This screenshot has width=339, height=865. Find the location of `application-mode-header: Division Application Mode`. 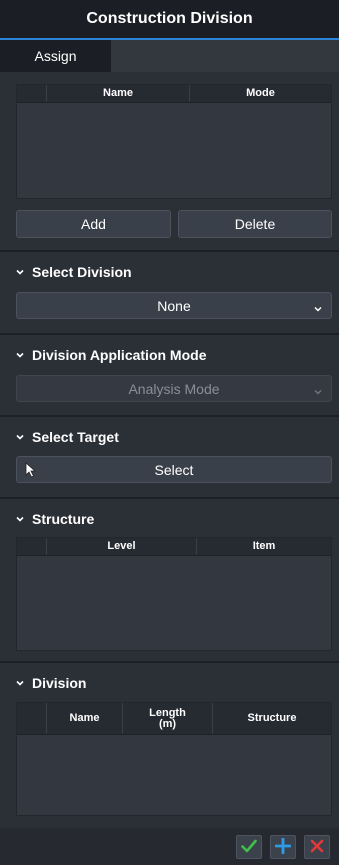

application-mode-header: Division Application Mode is located at coordinates (110, 355).